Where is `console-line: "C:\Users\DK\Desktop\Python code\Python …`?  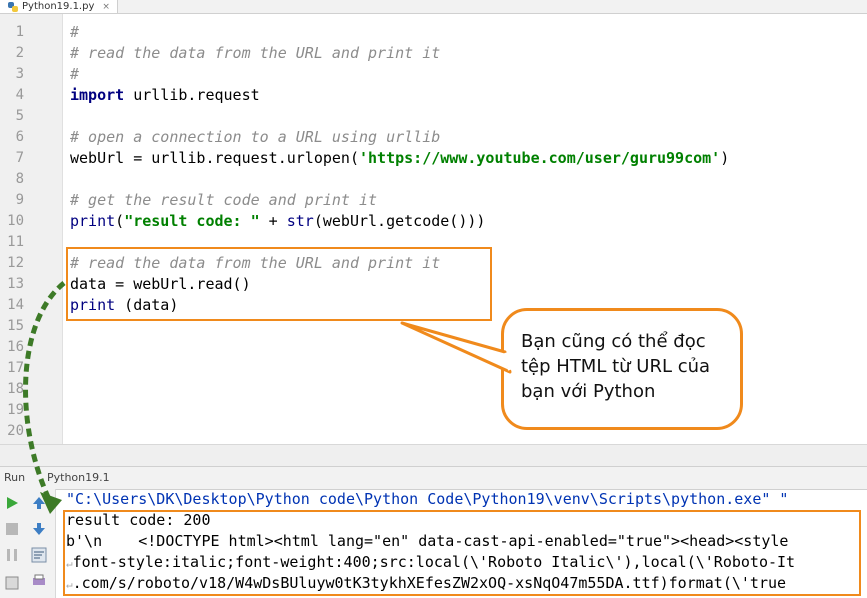
console-line: "C:\Users\DK\Desktop\Python code\Python … is located at coordinates (466, 499).